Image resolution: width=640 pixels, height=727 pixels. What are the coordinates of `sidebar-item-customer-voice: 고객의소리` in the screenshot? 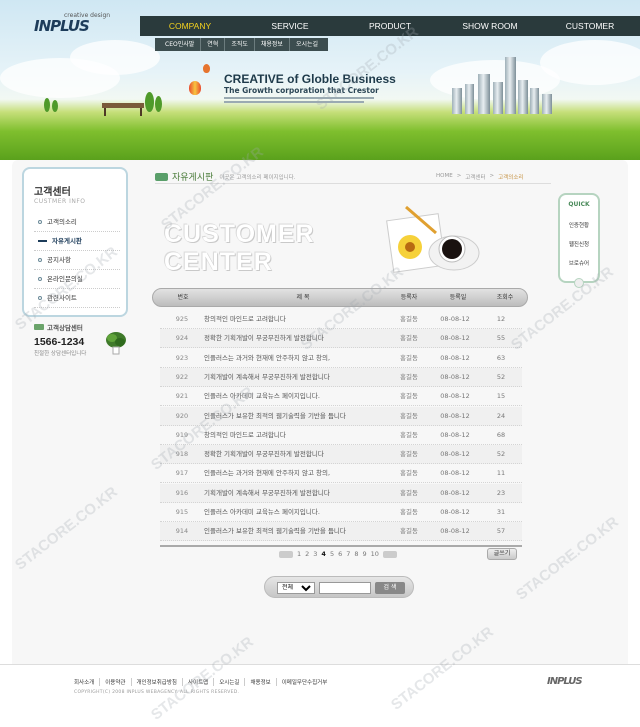 It's located at (77, 222).